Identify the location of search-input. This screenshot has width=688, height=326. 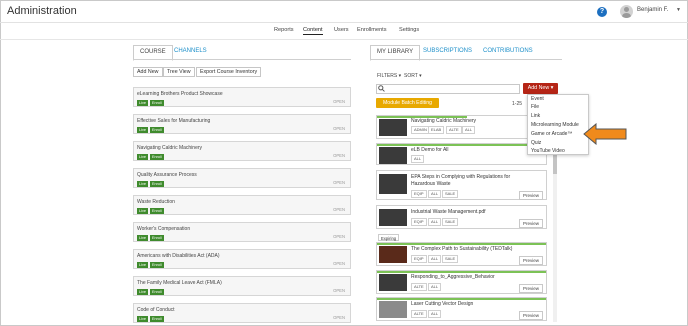
(448, 89).